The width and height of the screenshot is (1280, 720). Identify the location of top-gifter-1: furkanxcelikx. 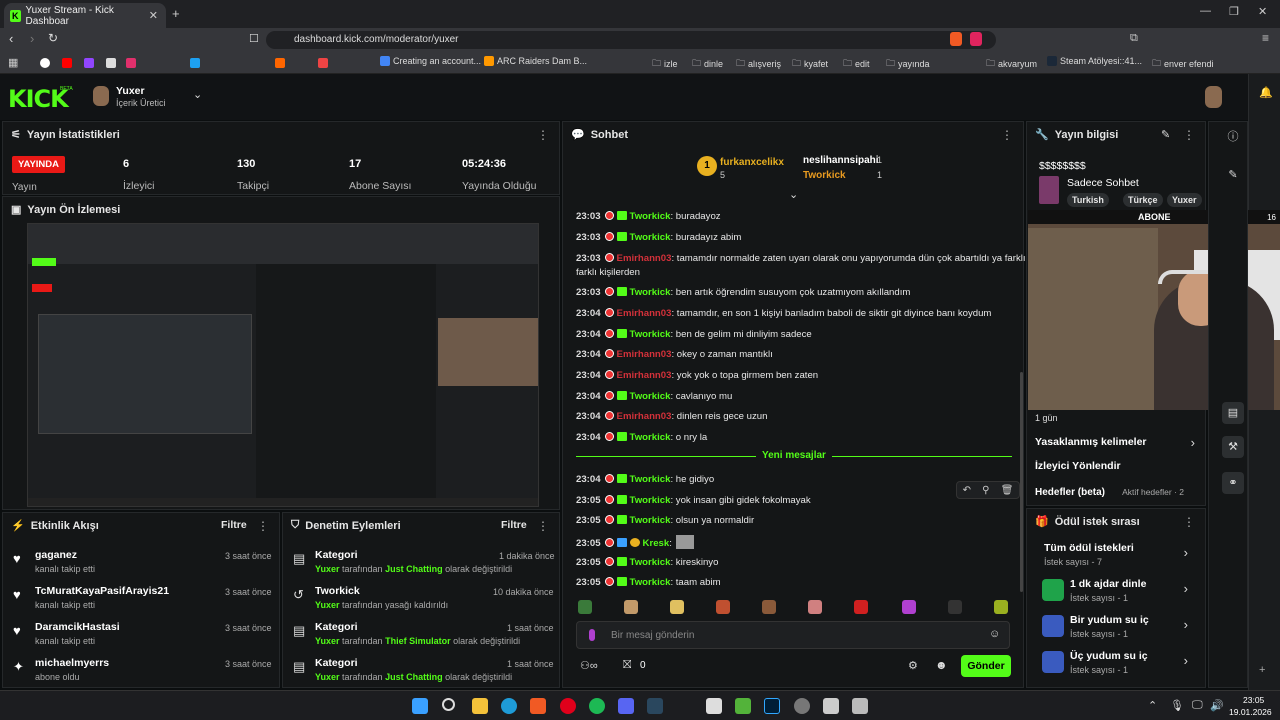
(752, 162).